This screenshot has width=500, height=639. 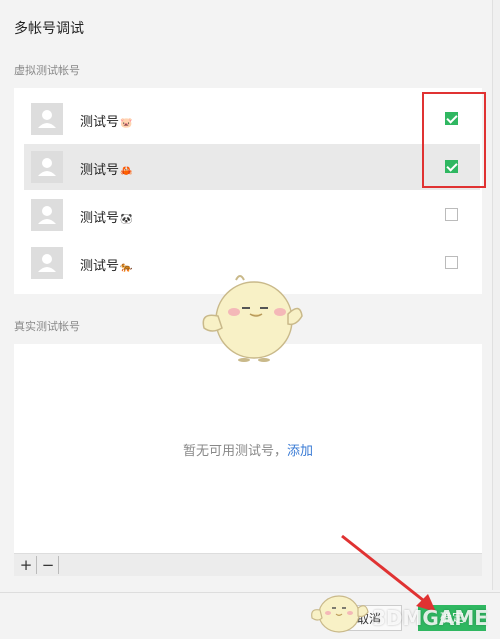 I want to click on tiger-emoji-icon: 🐅, so click(x=126, y=267).